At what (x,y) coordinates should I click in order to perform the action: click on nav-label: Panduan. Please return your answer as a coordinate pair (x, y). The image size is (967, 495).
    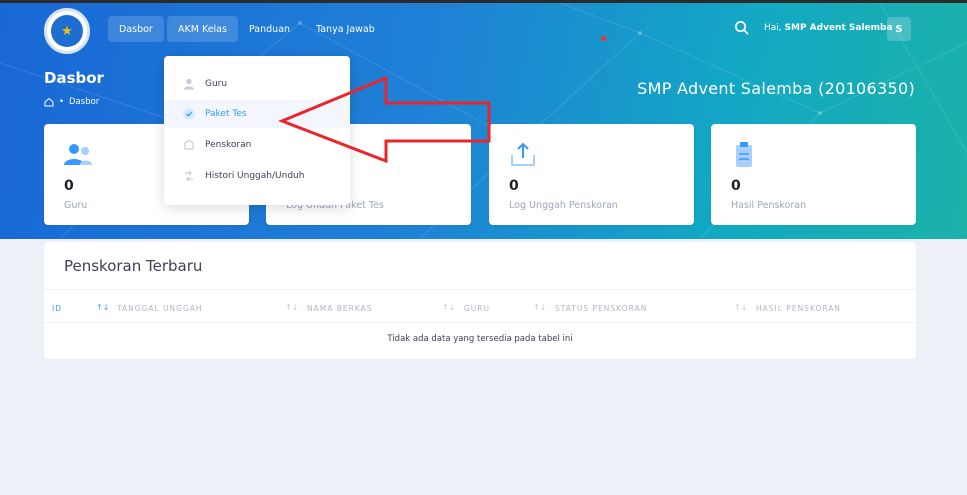
    Looking at the image, I should click on (270, 29).